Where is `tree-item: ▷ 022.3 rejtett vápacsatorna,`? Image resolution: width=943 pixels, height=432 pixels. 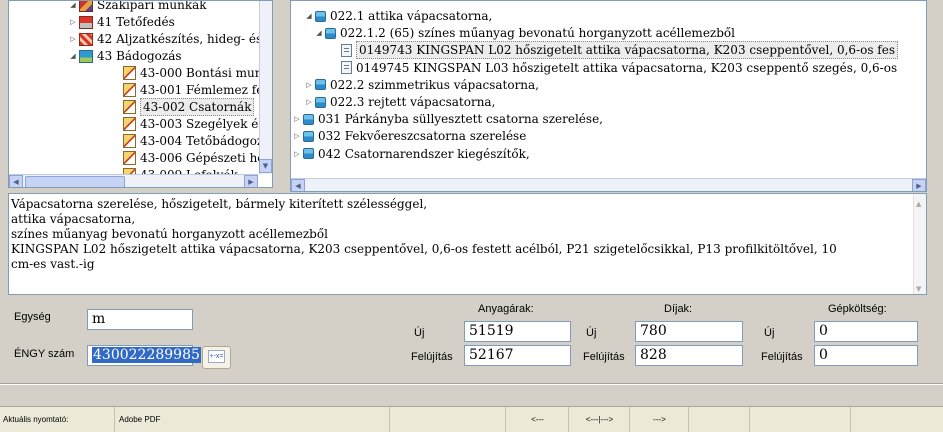 tree-item: ▷ 022.3 rejtett vápacsatorna, is located at coordinates (400, 102).